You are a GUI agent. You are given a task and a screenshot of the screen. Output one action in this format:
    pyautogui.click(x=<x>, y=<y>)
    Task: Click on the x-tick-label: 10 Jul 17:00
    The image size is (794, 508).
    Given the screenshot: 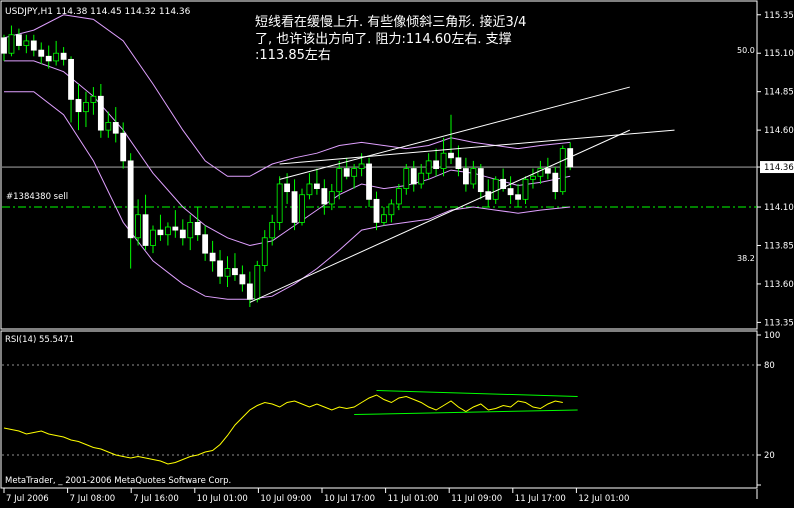 What is the action you would take?
    pyautogui.click(x=349, y=499)
    